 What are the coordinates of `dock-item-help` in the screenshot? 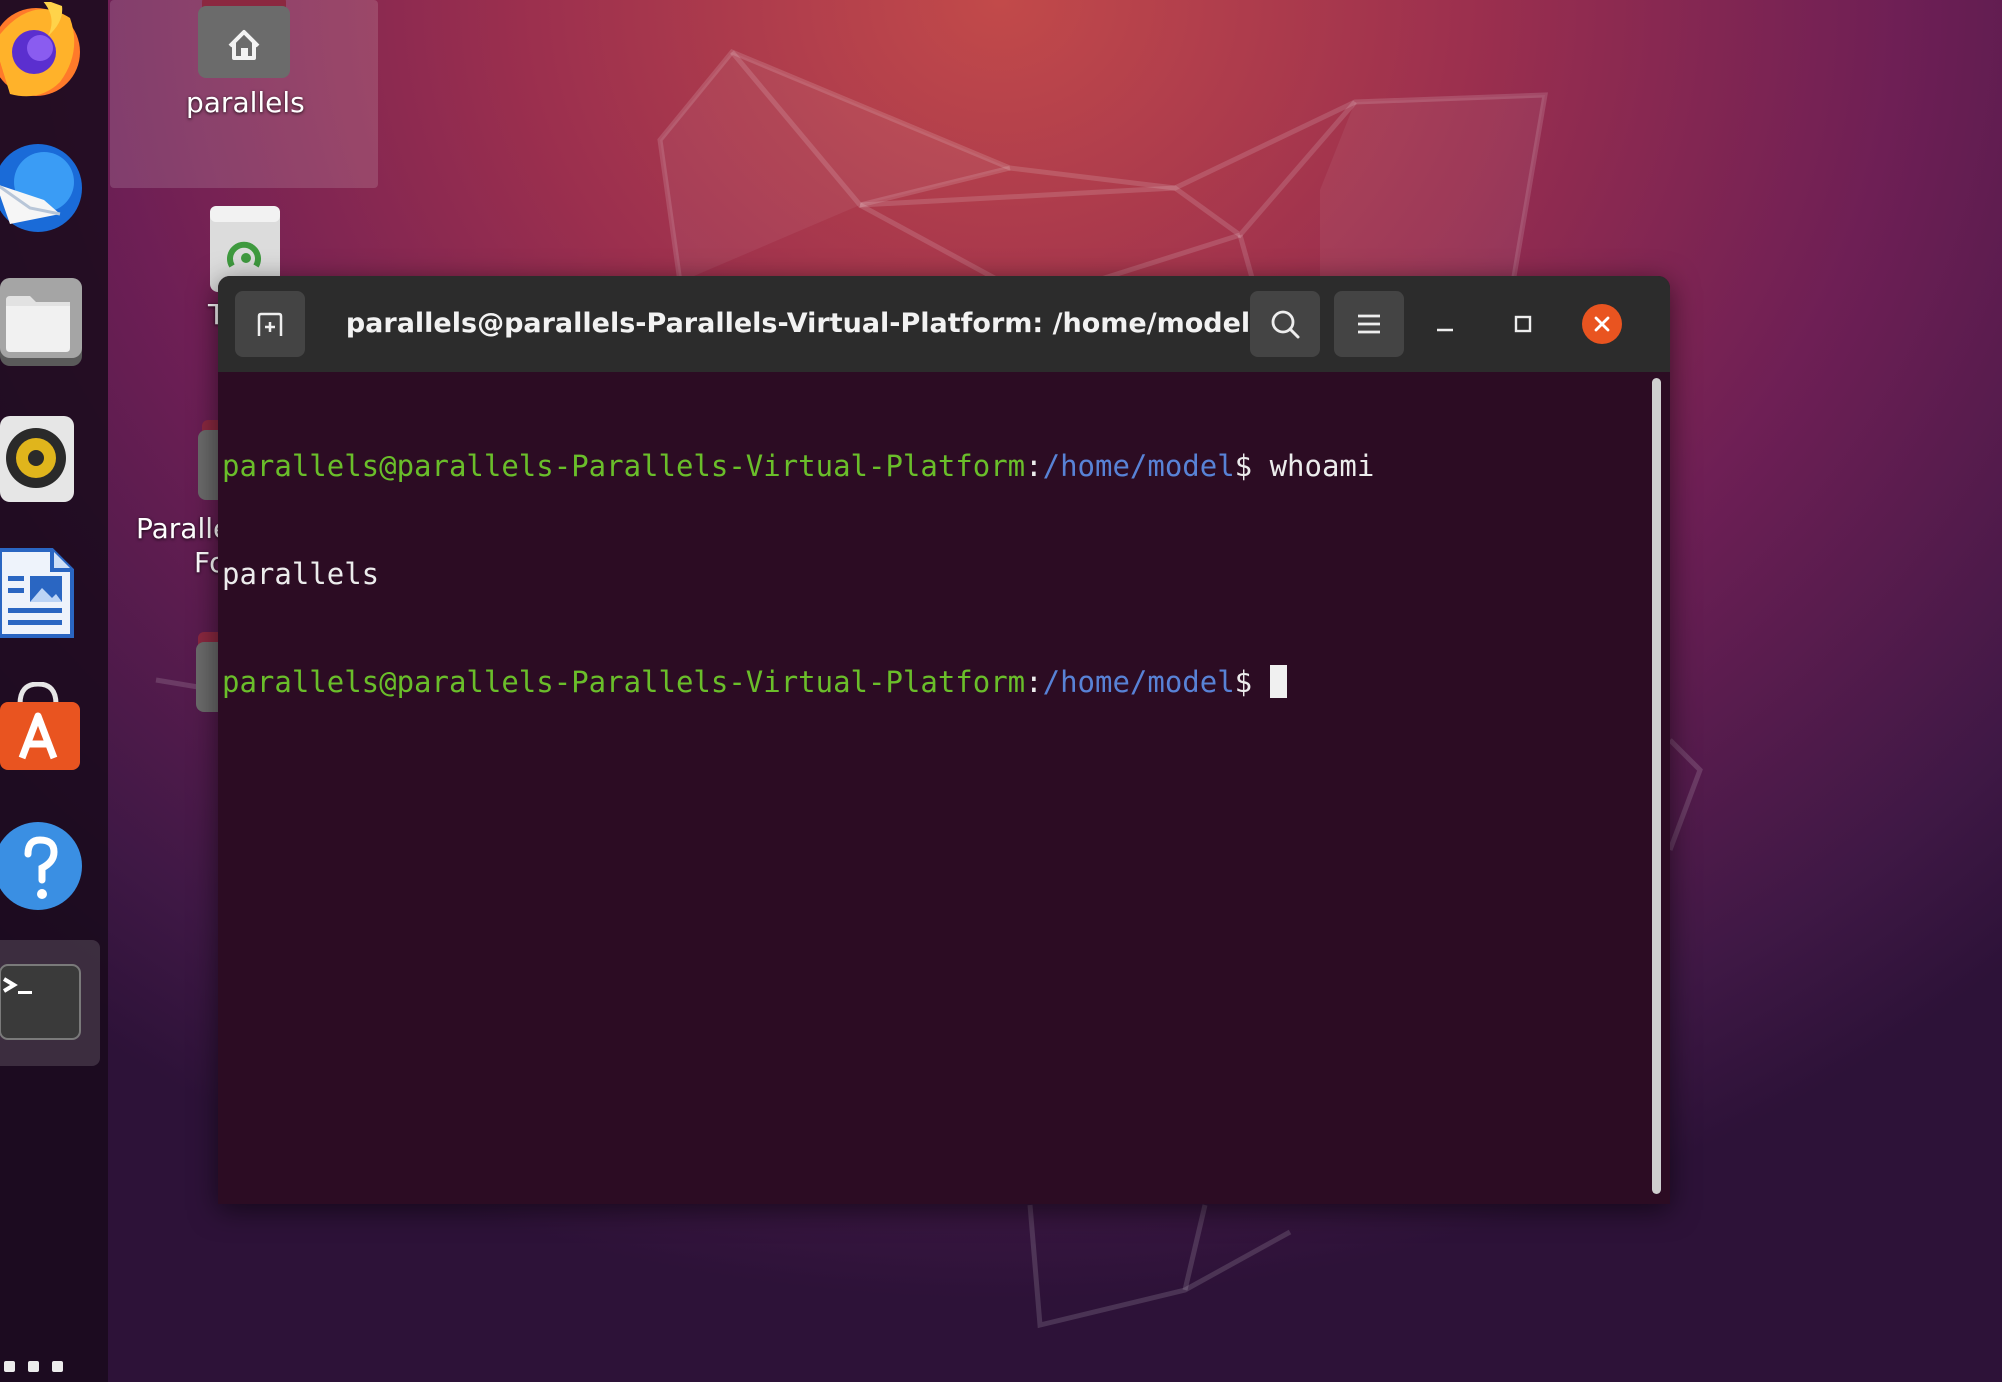 It's located at (50, 866).